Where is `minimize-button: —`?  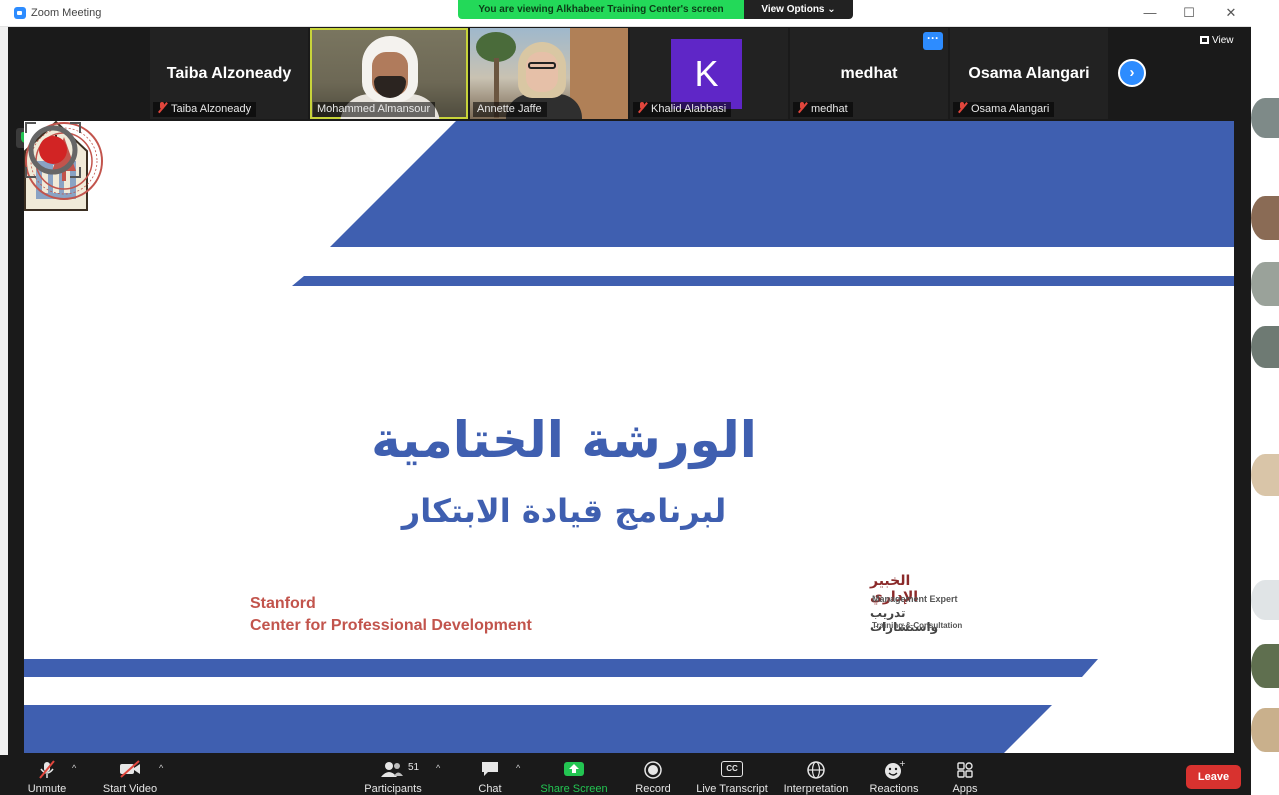 minimize-button: — is located at coordinates (1150, 13).